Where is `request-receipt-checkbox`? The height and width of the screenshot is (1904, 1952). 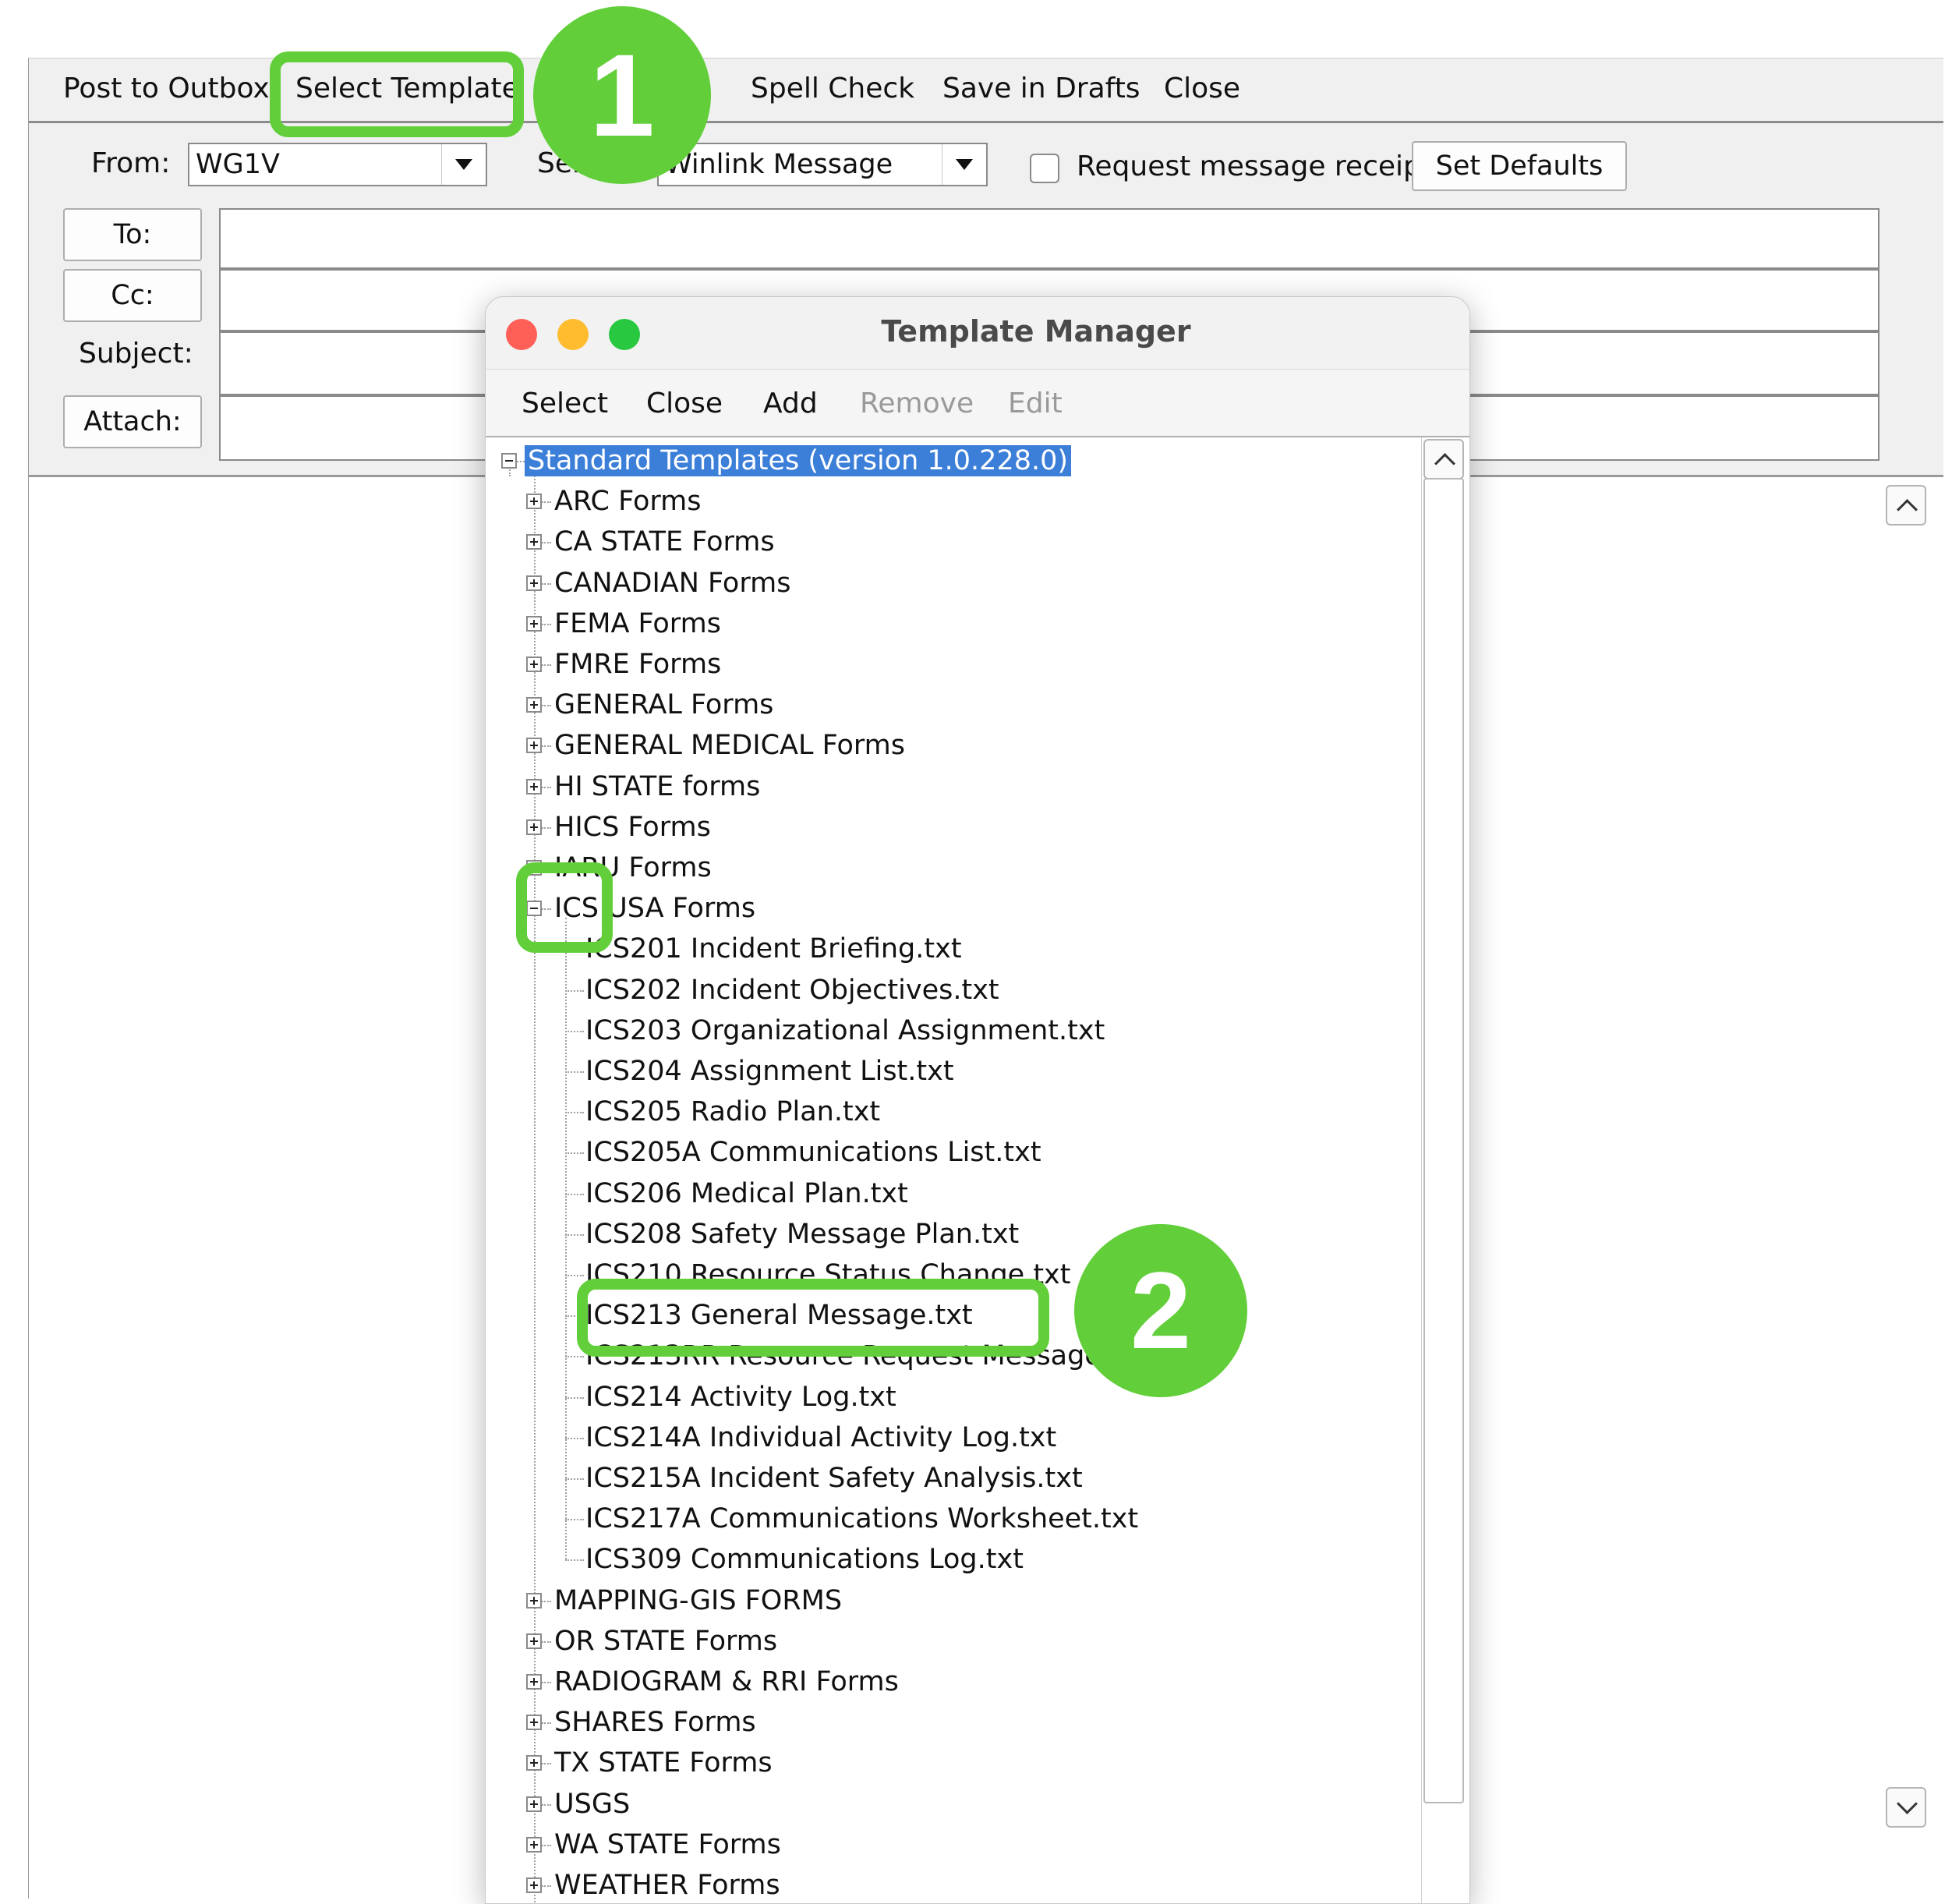 request-receipt-checkbox is located at coordinates (1044, 168).